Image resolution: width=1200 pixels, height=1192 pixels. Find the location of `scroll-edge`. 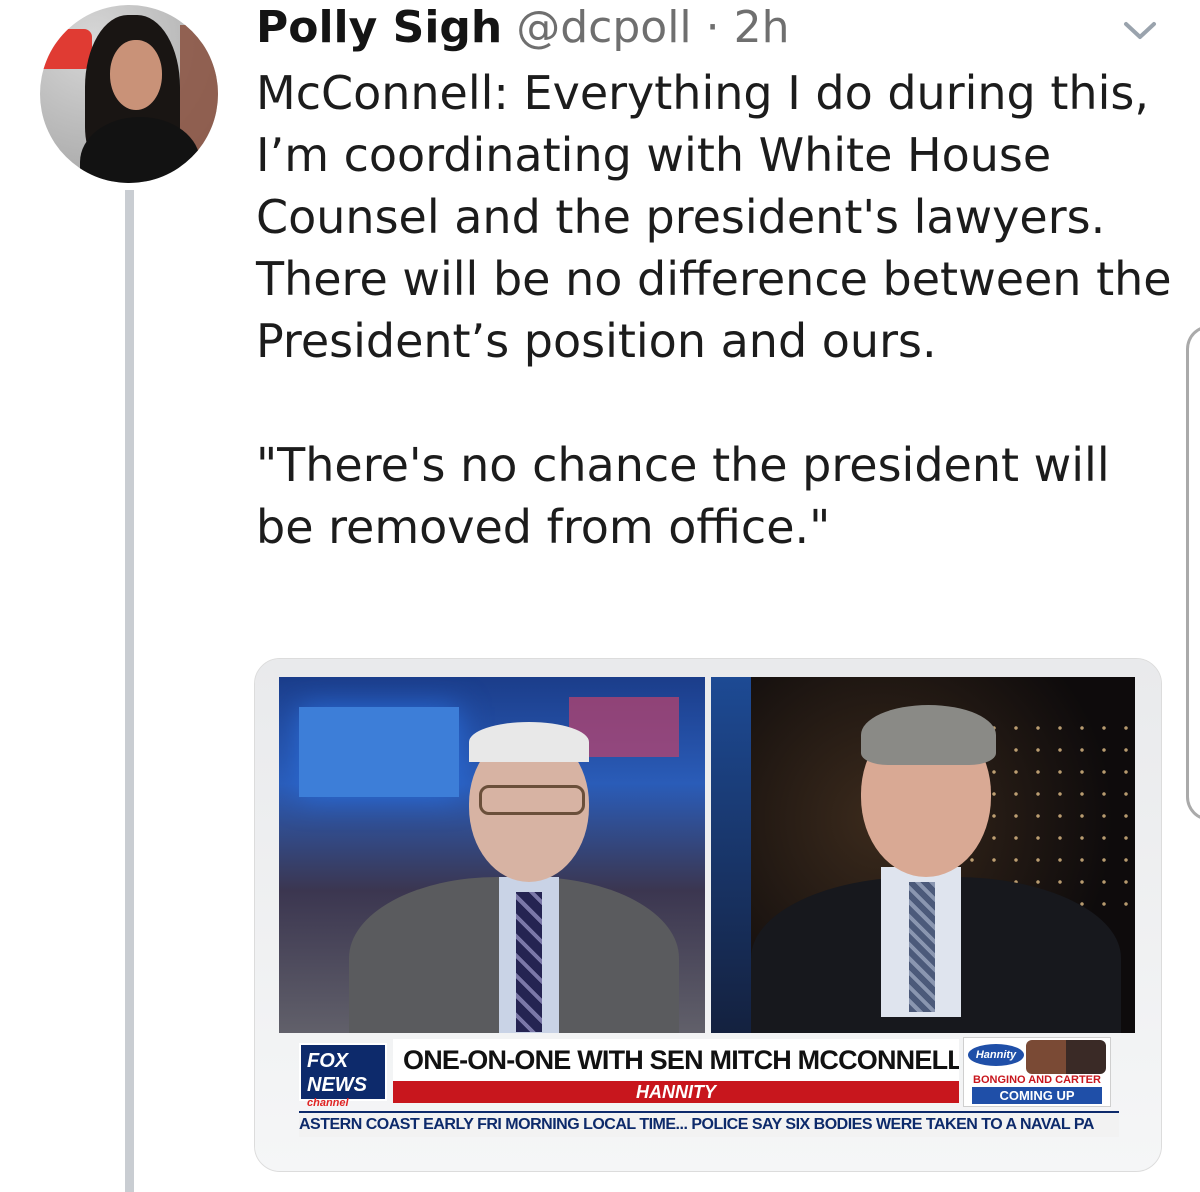

scroll-edge is located at coordinates (1193, 573).